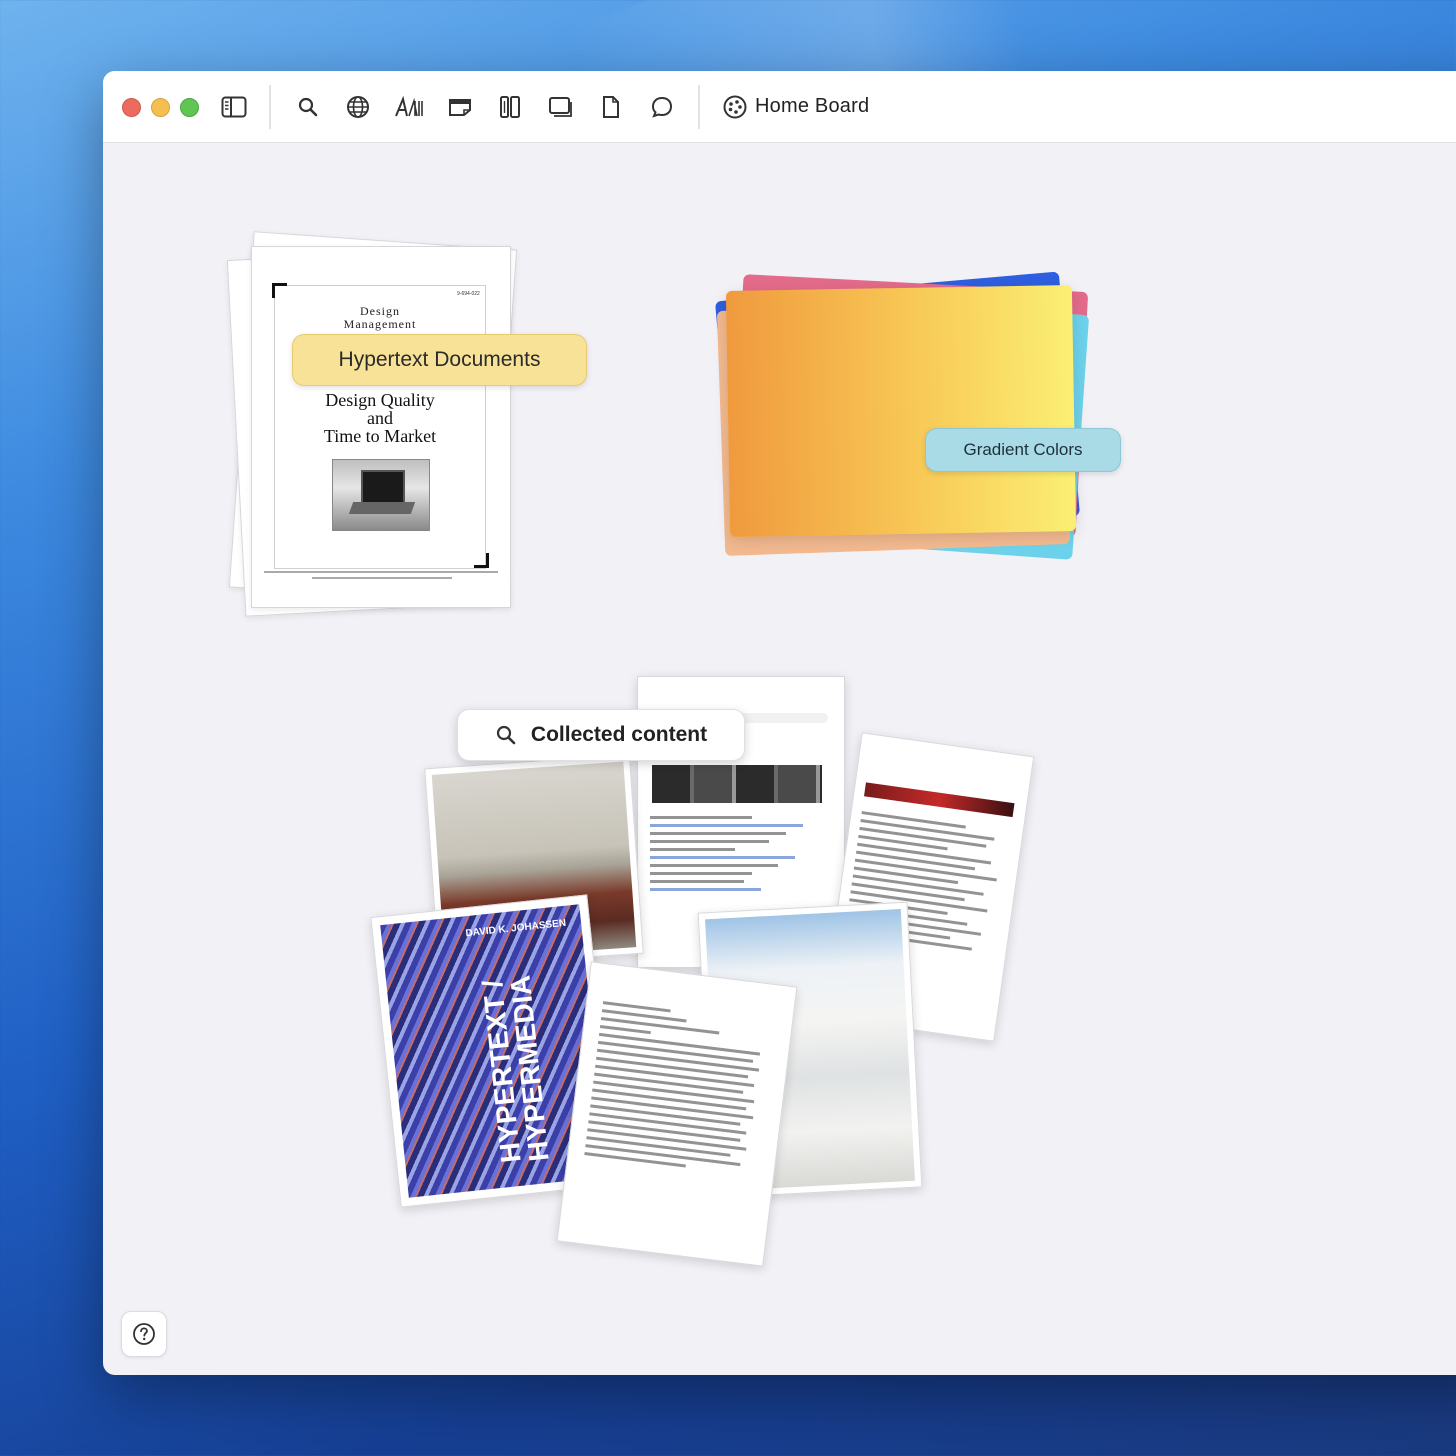 This screenshot has width=1456, height=1456. I want to click on close-window-button, so click(131, 107).